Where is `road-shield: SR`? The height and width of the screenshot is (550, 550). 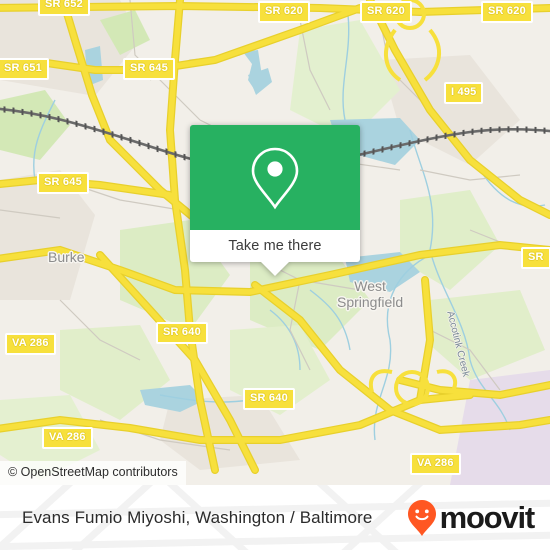 road-shield: SR is located at coordinates (535, 258).